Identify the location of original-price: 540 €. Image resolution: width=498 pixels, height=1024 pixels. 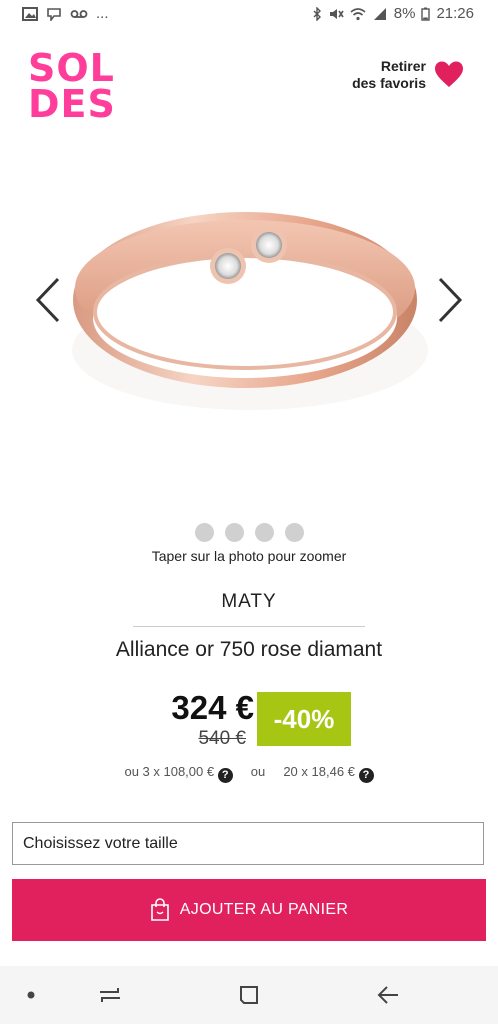
(222, 738).